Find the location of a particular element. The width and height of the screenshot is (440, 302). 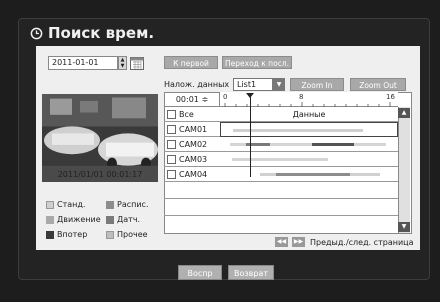

tick-16: 16 is located at coordinates (390, 97).